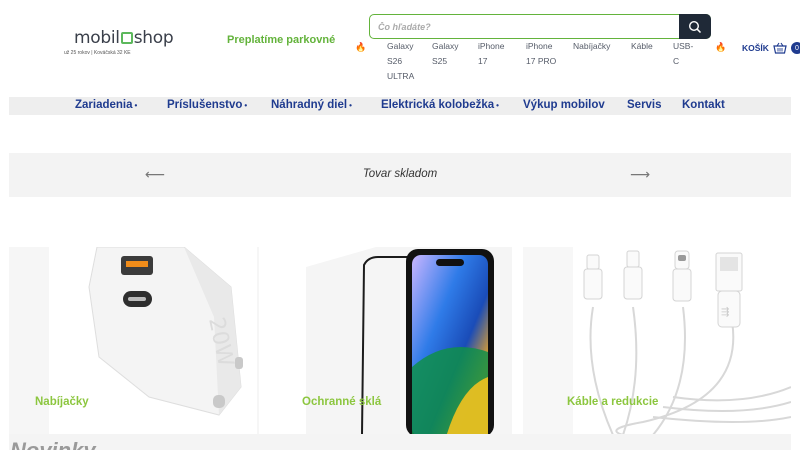 Image resolution: width=800 pixels, height=450 pixels. I want to click on logo-wordmark: mobil shop, so click(124, 38).